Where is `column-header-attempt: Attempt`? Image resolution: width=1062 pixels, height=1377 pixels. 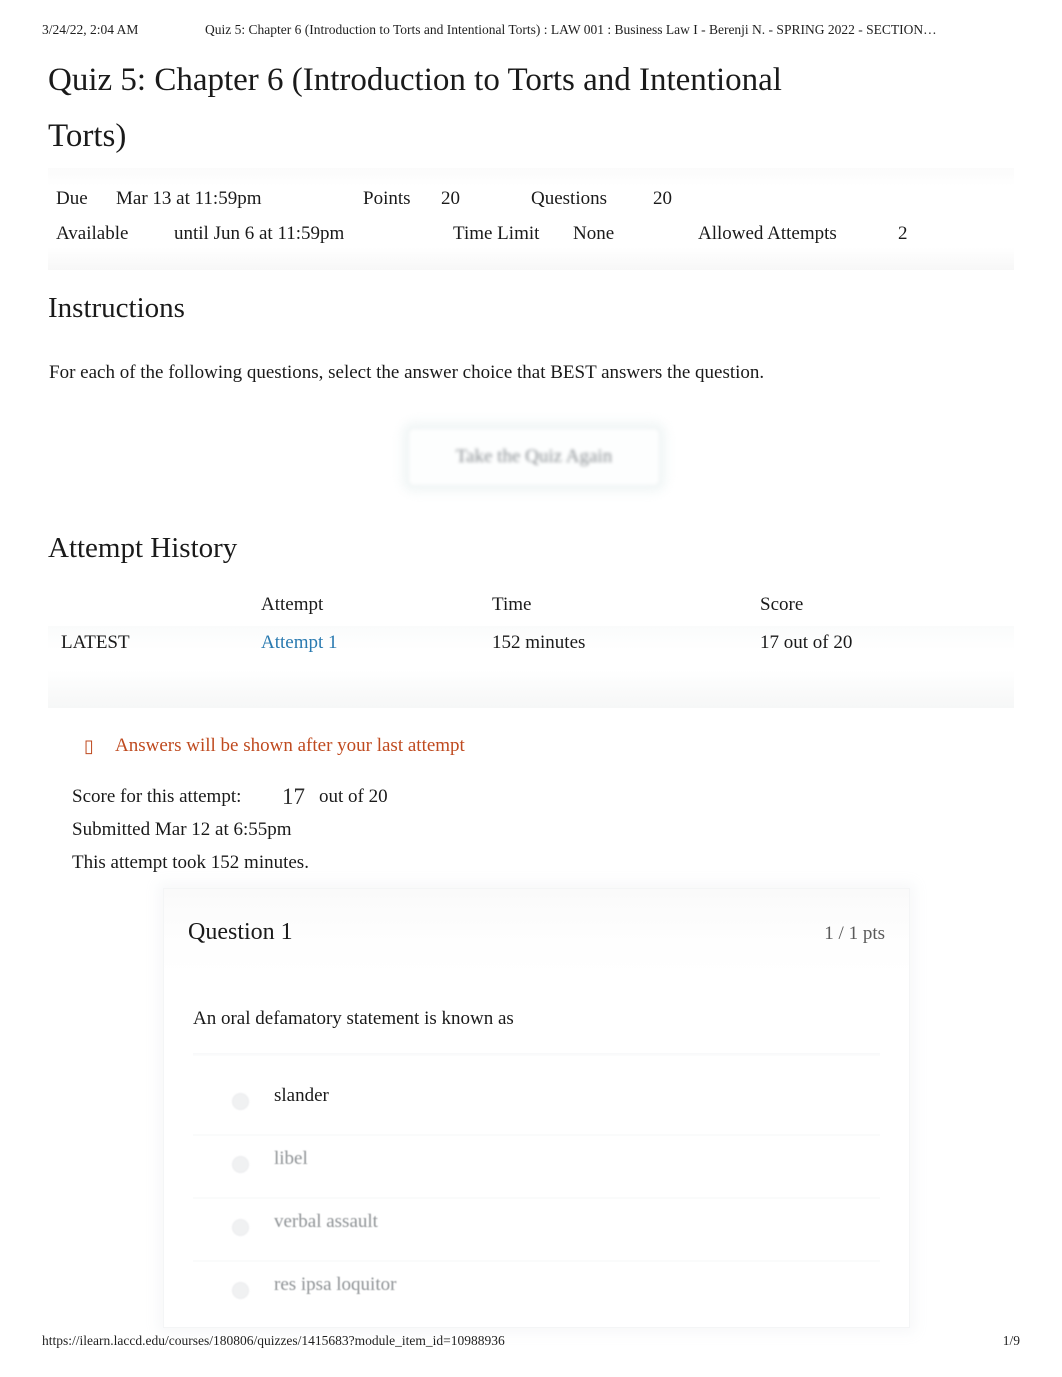
column-header-attempt: Attempt is located at coordinates (292, 604).